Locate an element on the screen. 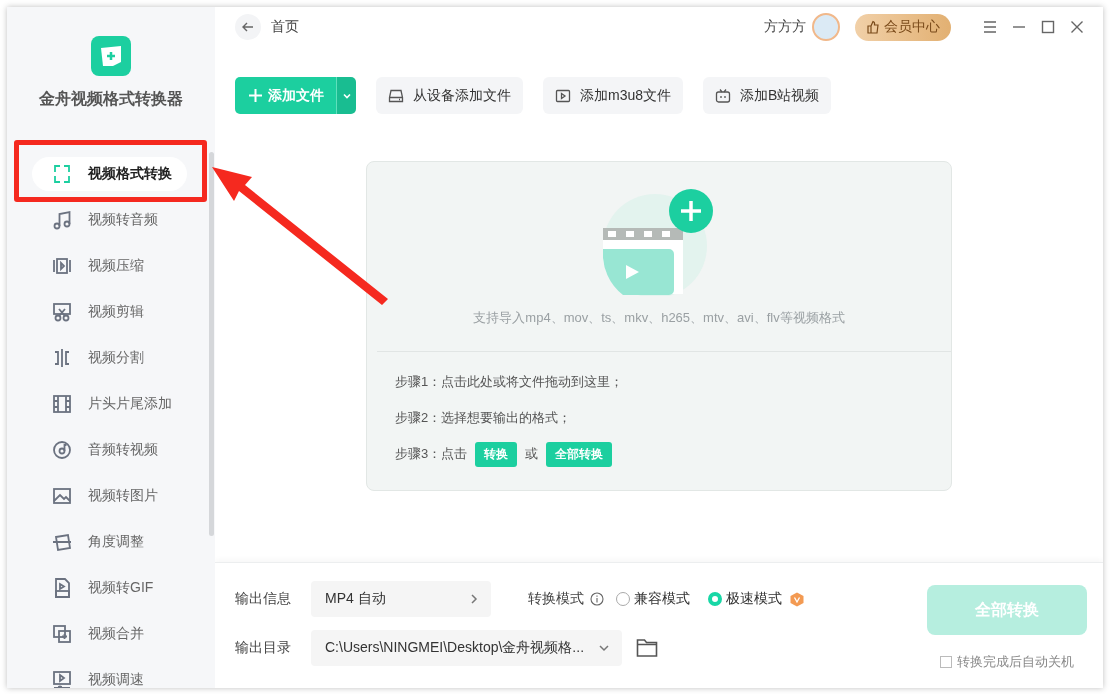 The width and height of the screenshot is (1110, 694). convert-tag: 转换 is located at coordinates (496, 454).